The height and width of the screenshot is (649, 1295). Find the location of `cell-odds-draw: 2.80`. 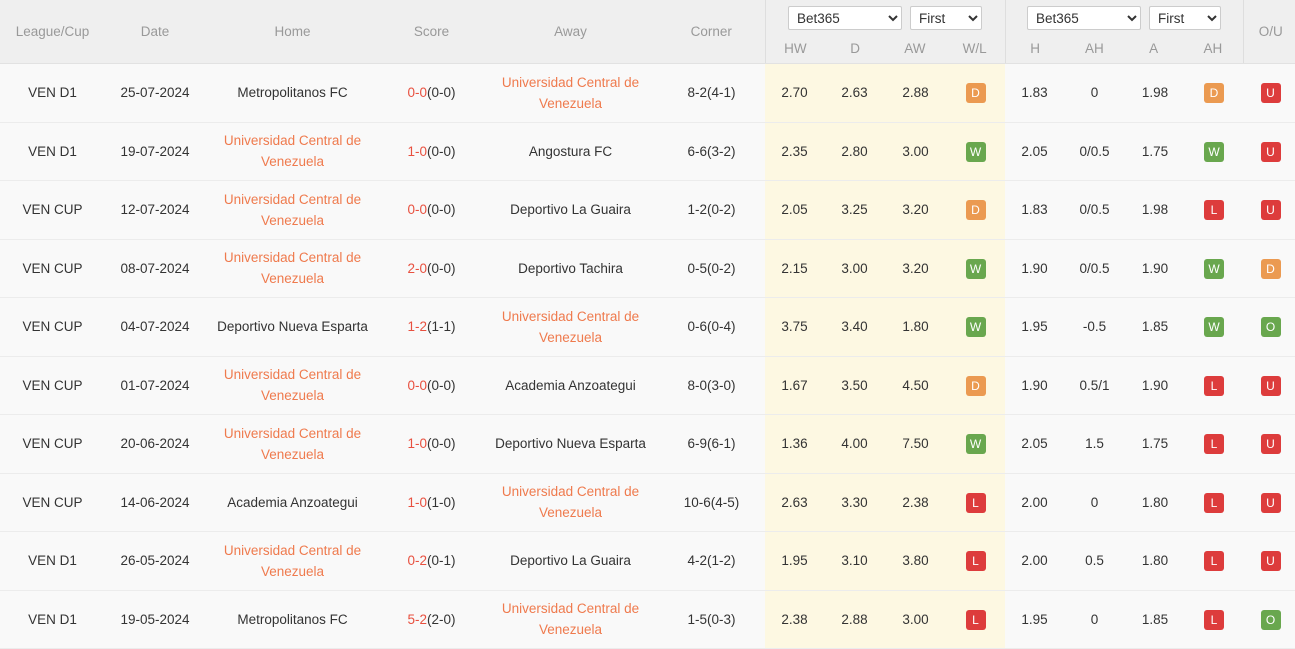

cell-odds-draw: 2.80 is located at coordinates (854, 151).